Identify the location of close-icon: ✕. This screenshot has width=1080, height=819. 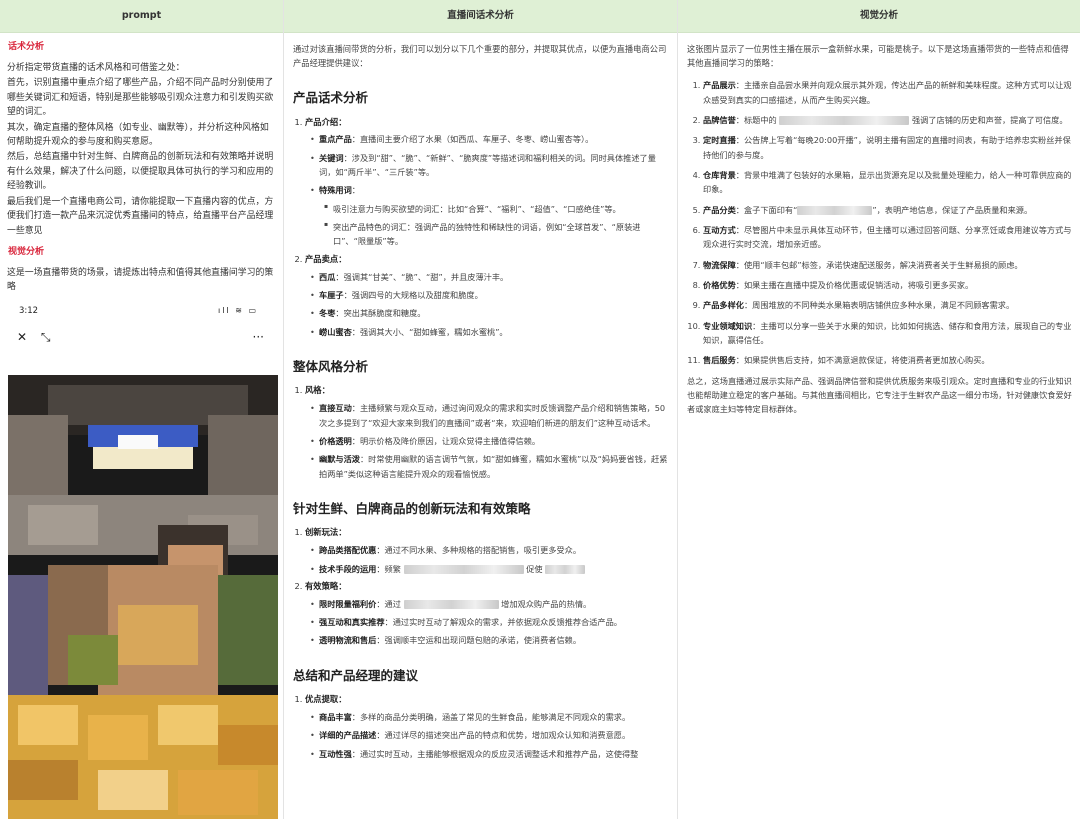
(22, 337).